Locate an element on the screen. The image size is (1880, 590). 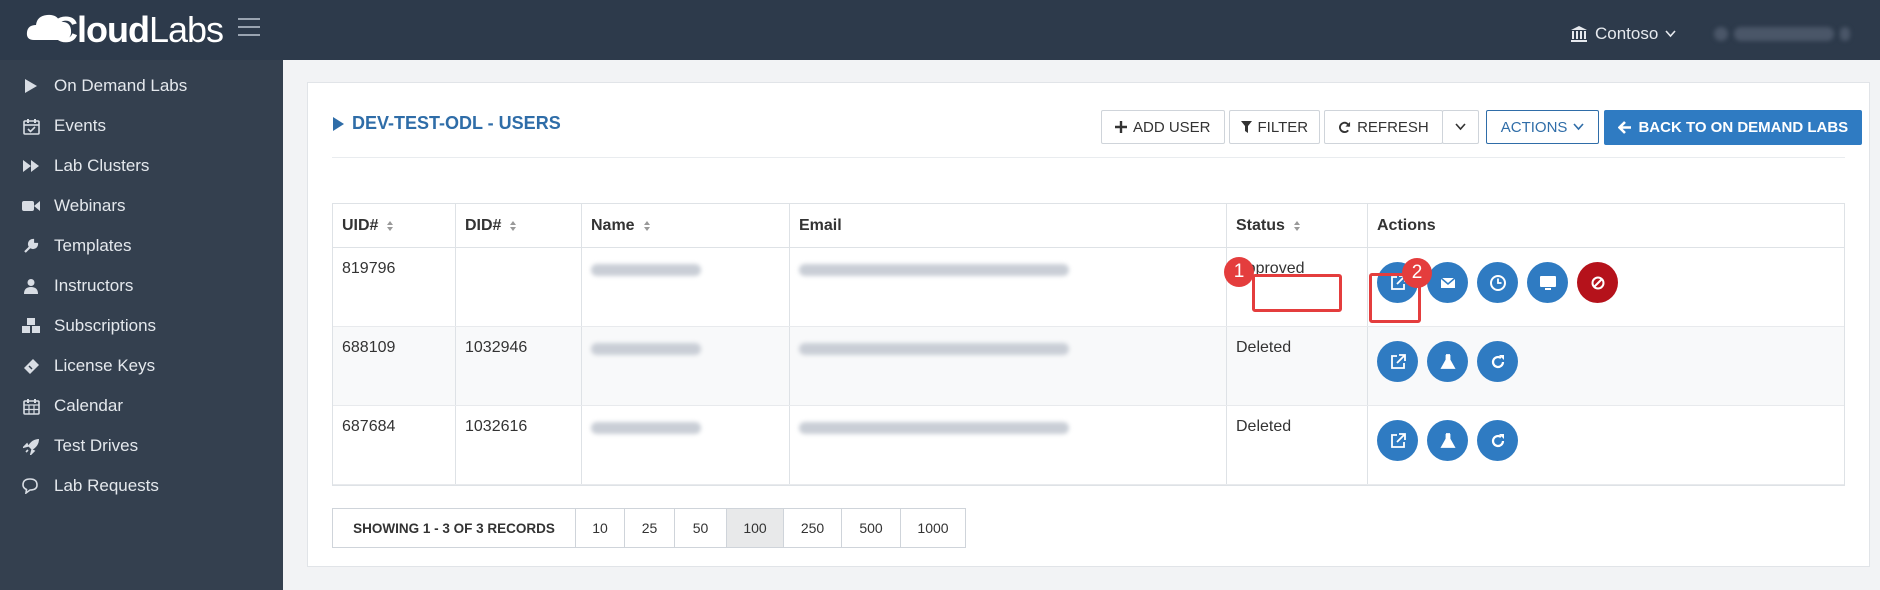
sidebar-item-lab-clusters: Lab Clusters is located at coordinates (141, 166).